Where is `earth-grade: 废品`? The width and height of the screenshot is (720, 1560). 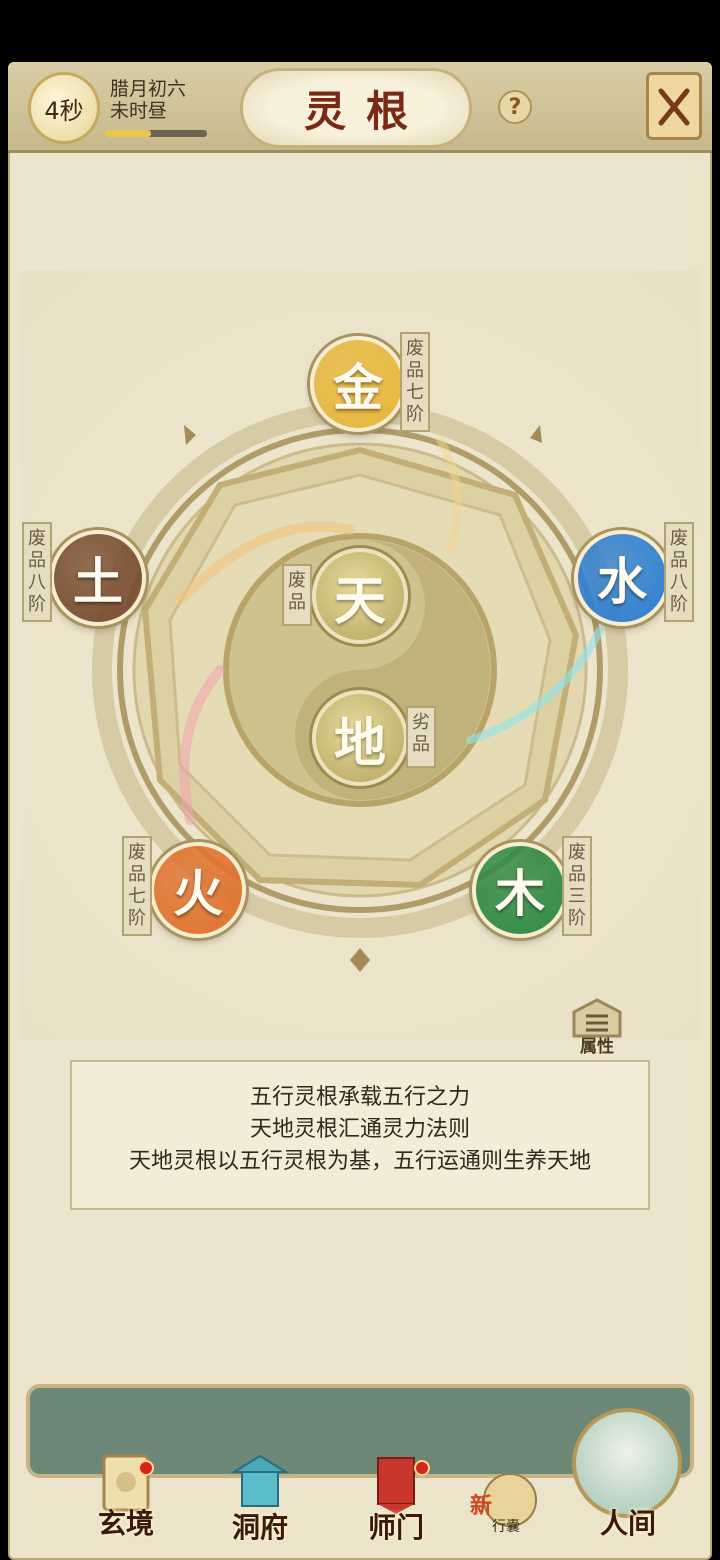 earth-grade: 废品 is located at coordinates (37, 549).